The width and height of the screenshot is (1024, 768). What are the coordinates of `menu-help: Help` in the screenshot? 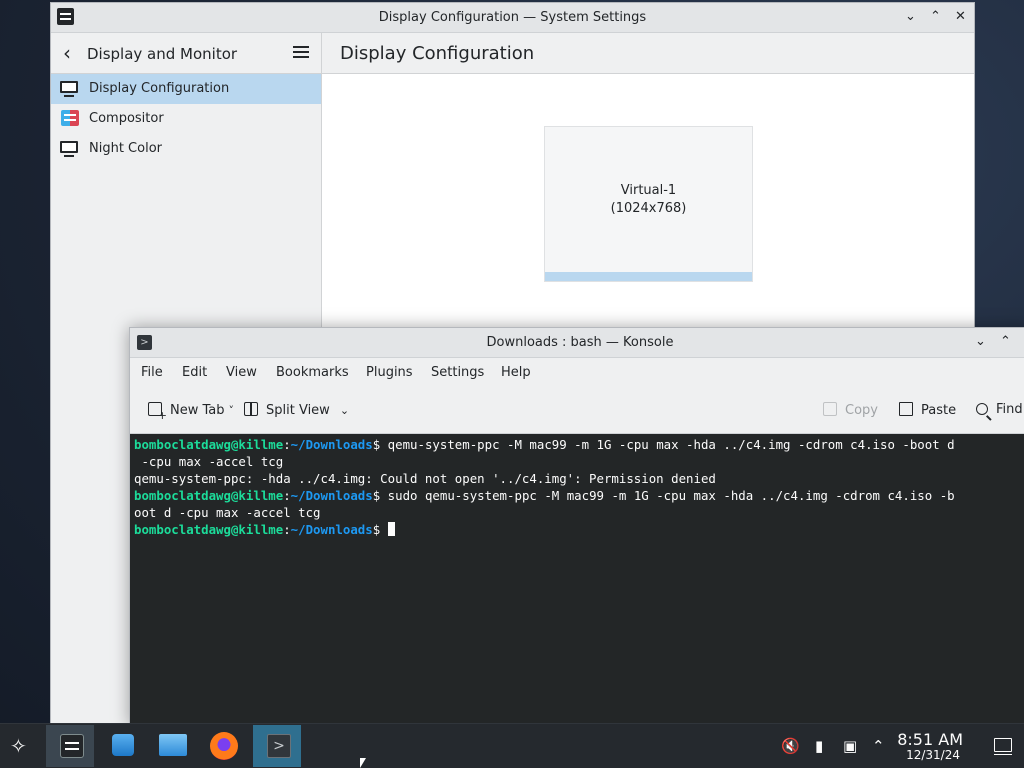 It's located at (516, 372).